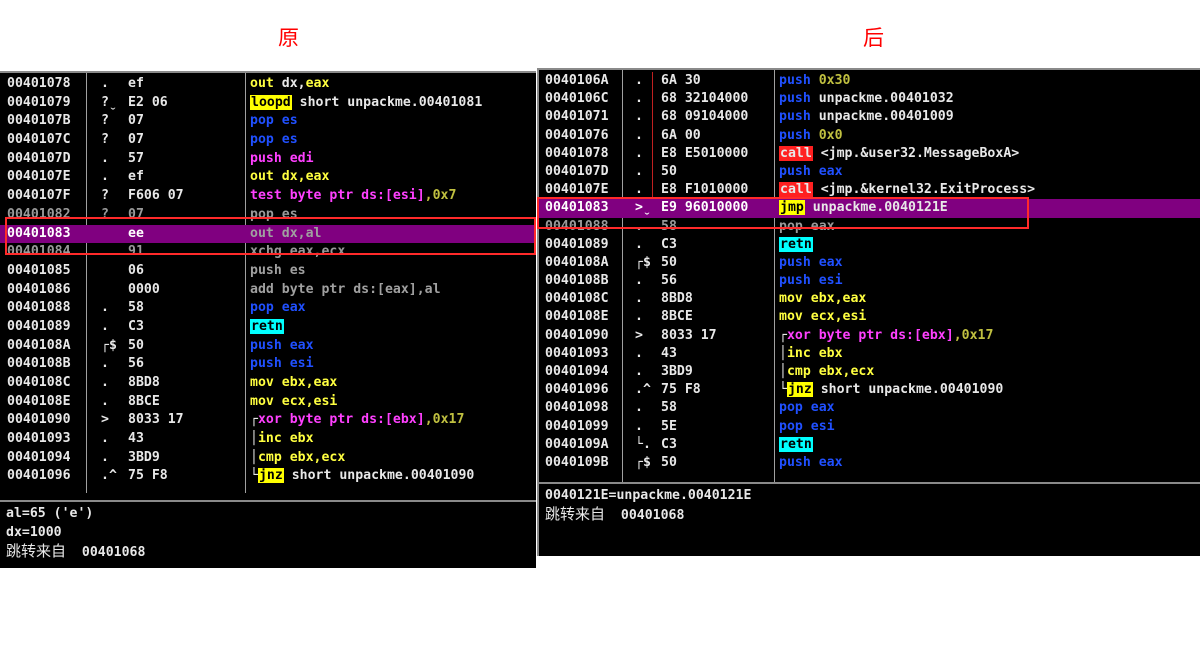 This screenshot has height=655, width=1200. Describe the element at coordinates (268, 84) in the screenshot. I see `disasm-row: 00401078. ef out dx,eax` at that location.